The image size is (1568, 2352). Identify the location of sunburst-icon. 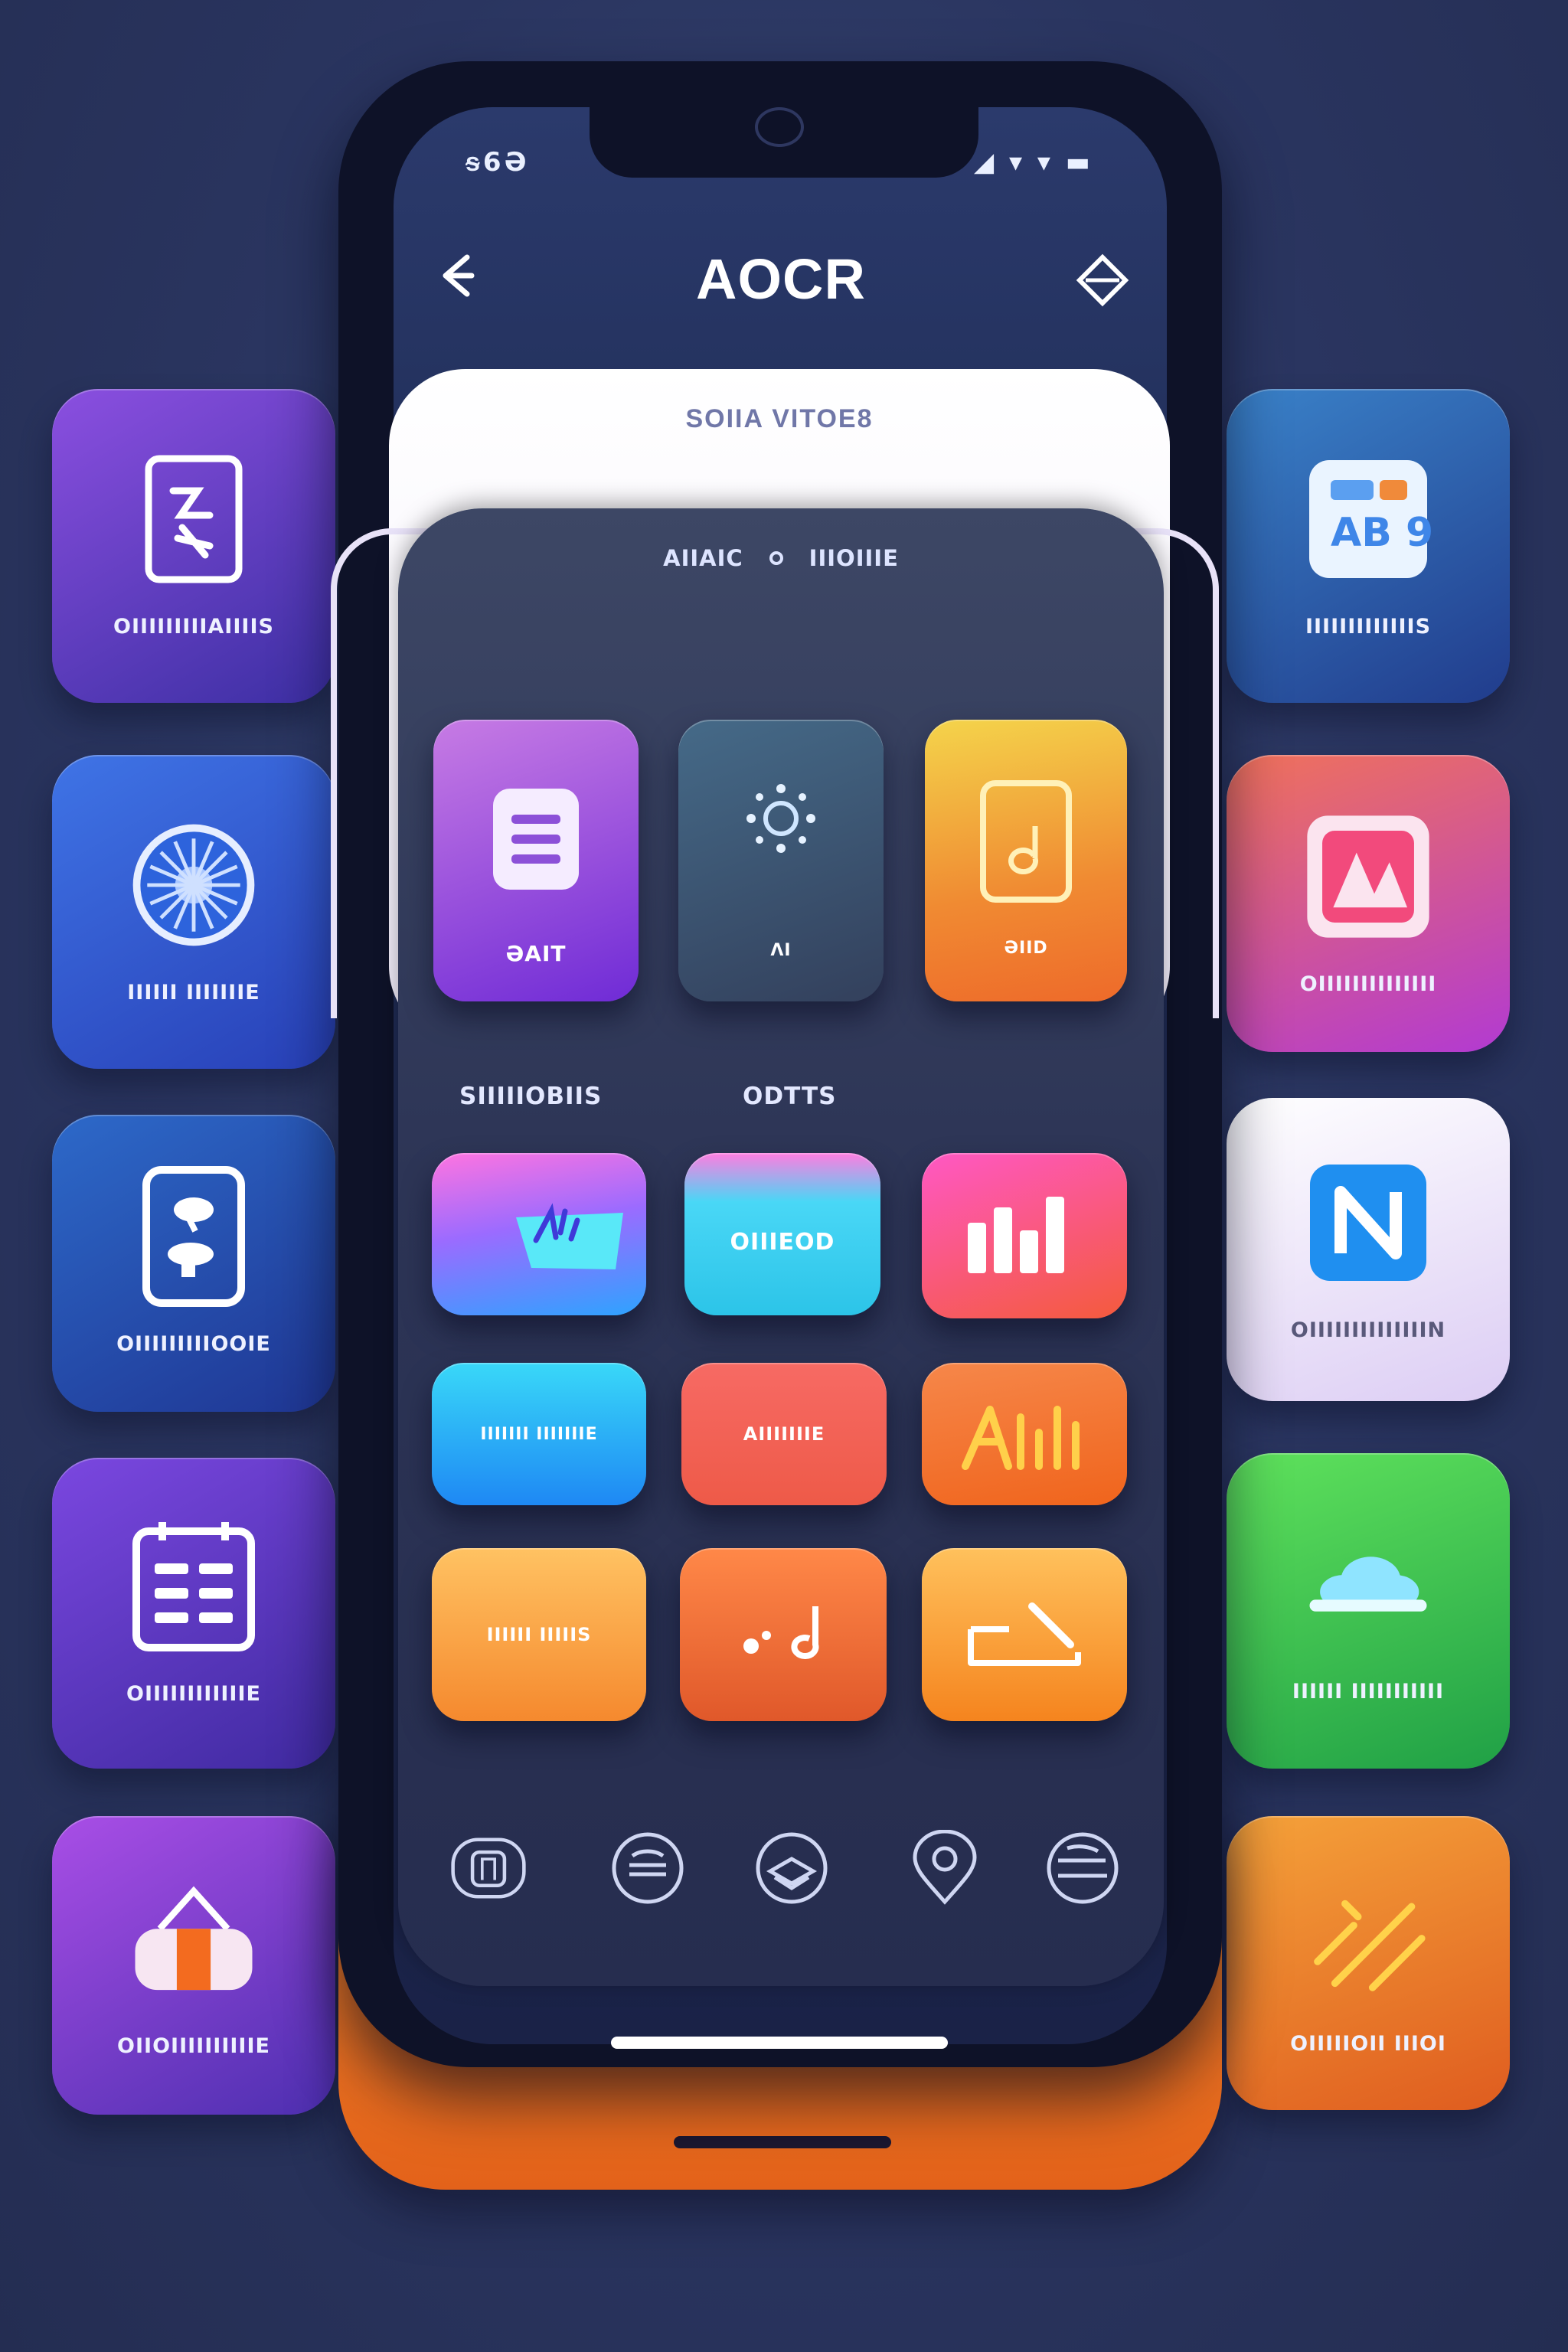
(194, 885).